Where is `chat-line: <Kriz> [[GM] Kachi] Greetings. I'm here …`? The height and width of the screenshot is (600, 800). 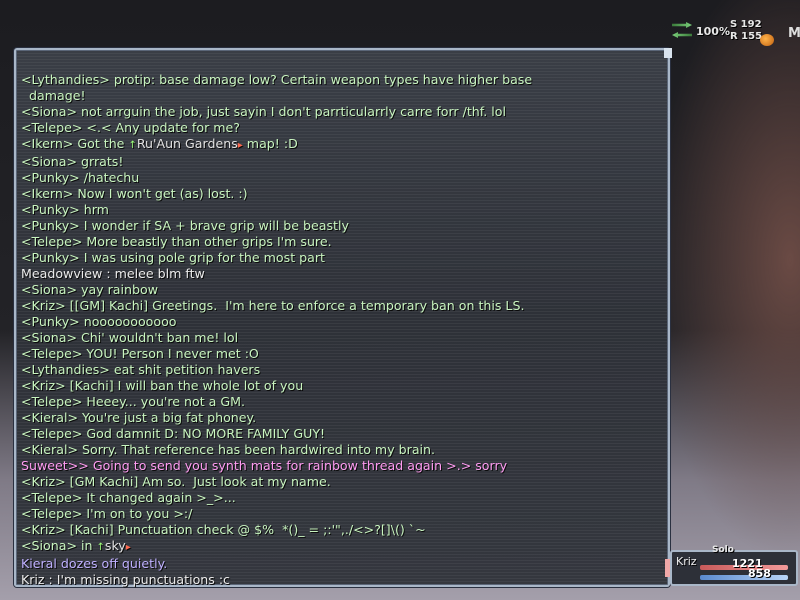 chat-line: <Kriz> [[GM] Kachi] Greetings. I'm here … is located at coordinates (273, 305).